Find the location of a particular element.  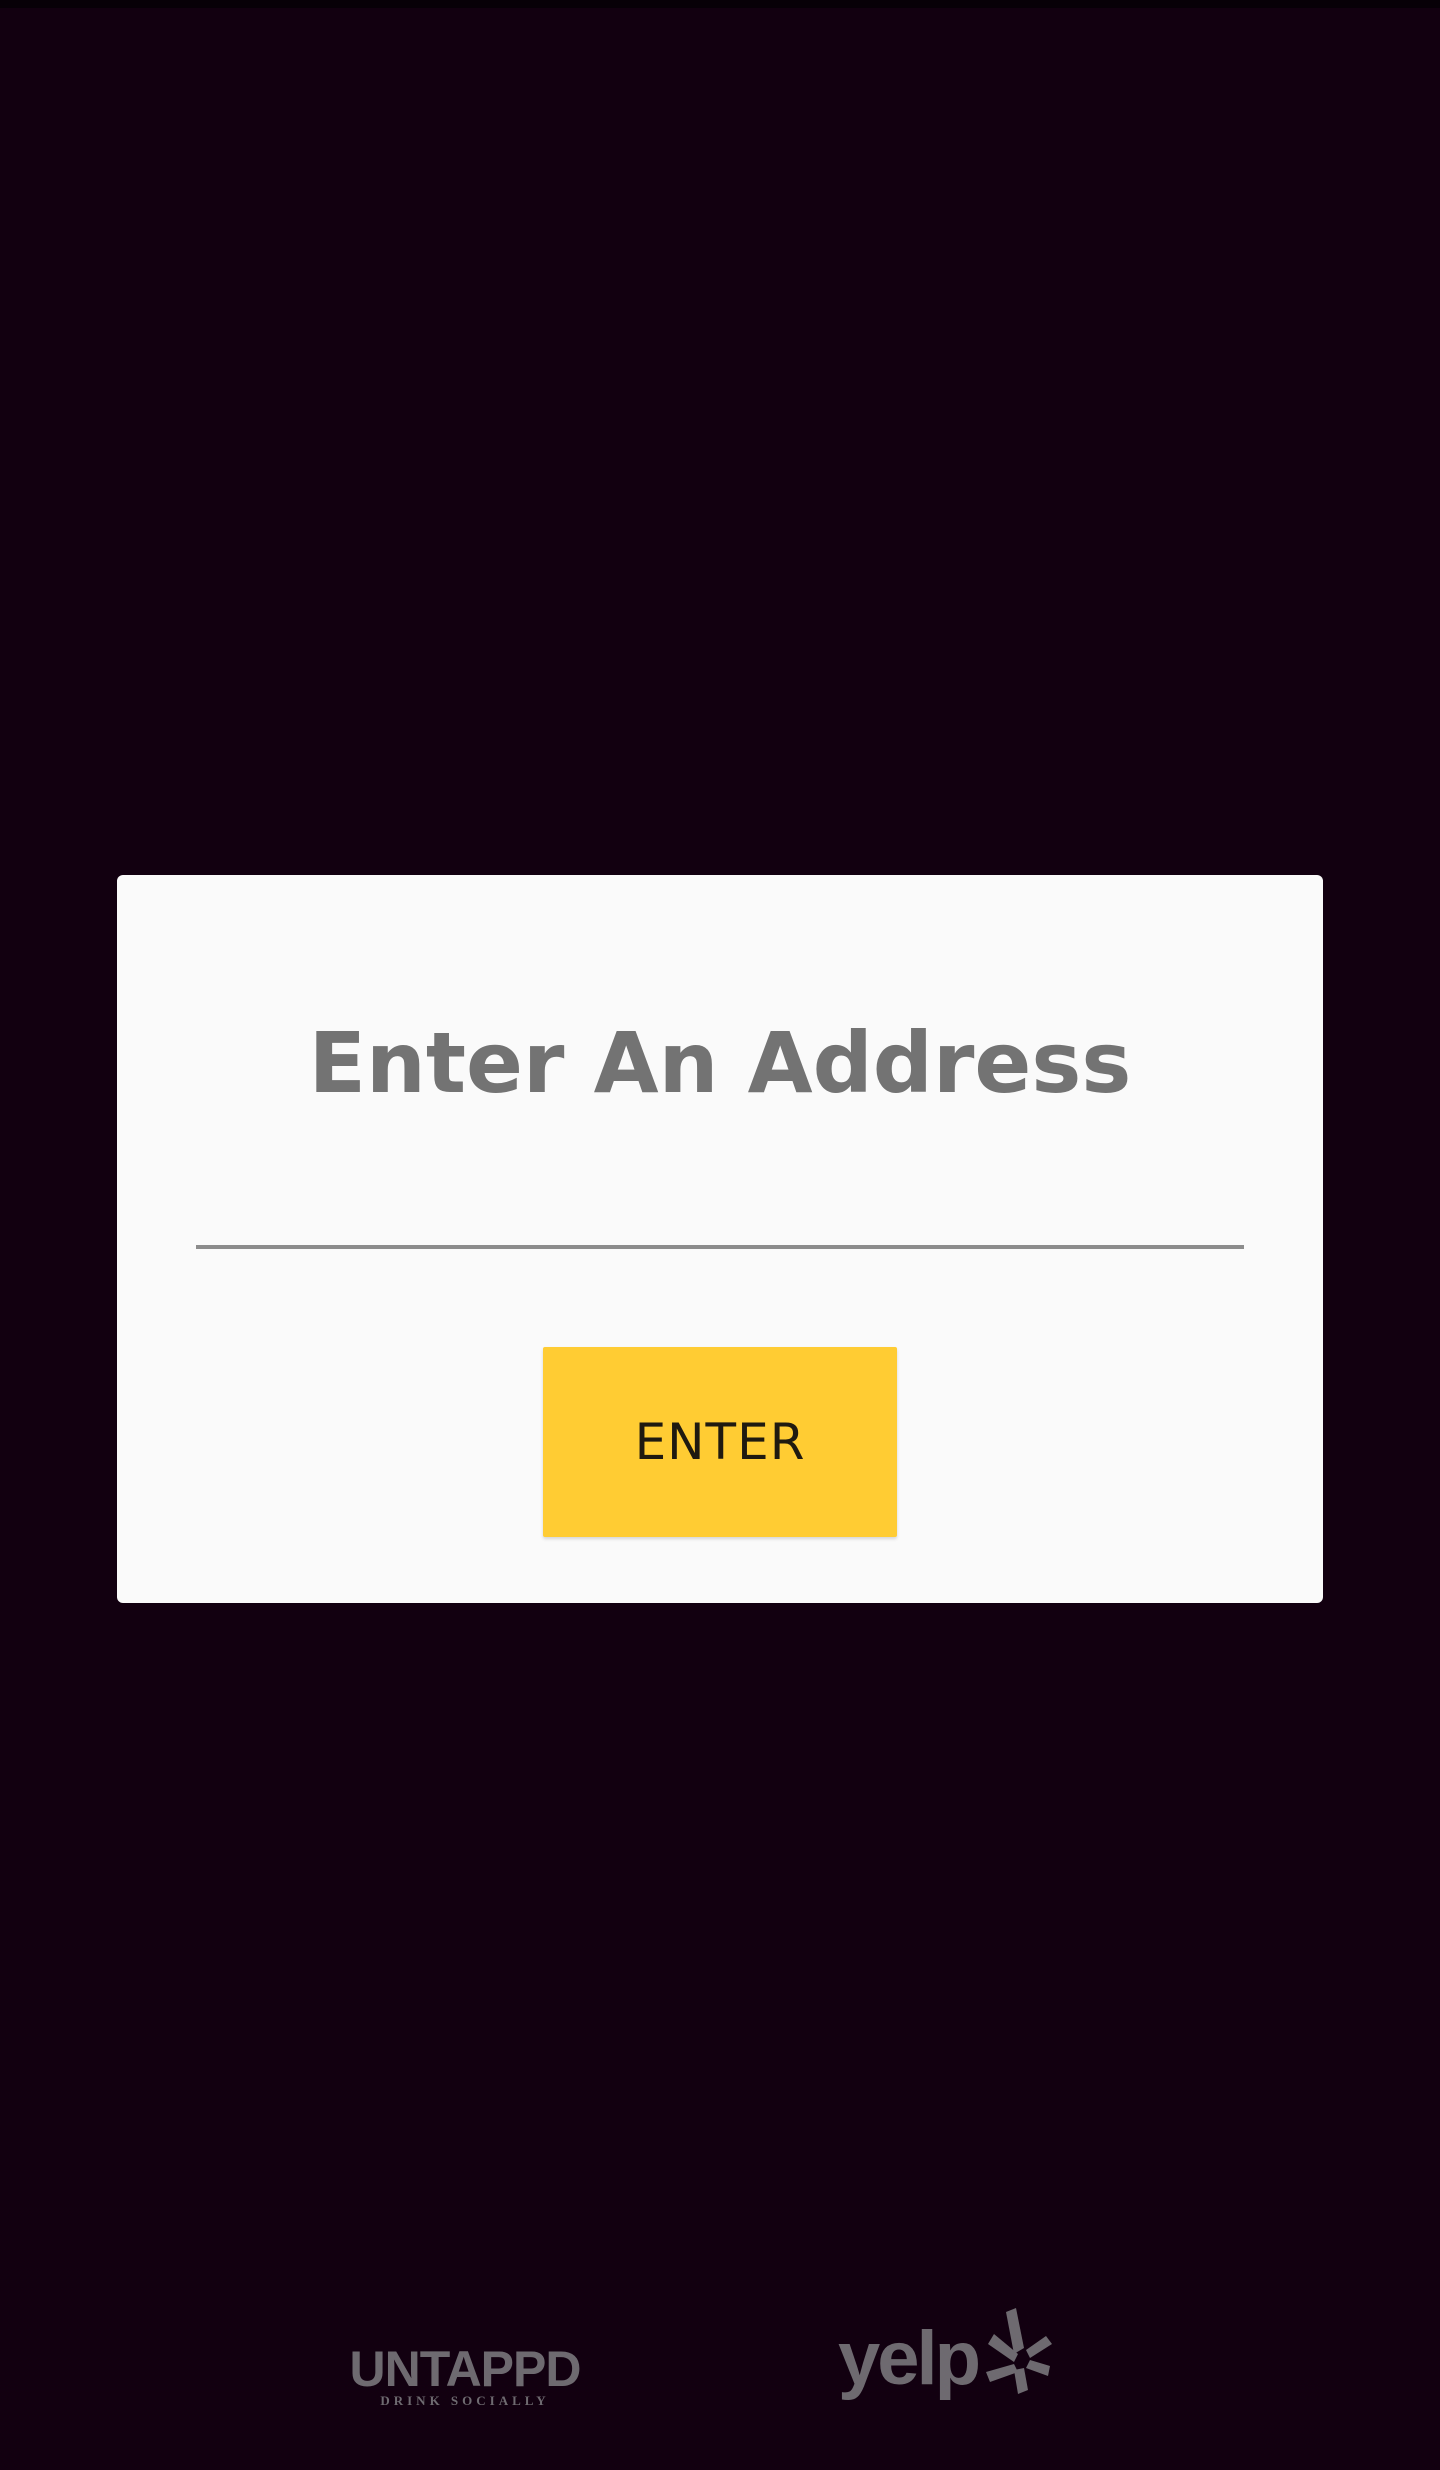

svg-text: yelp is located at coordinates (908, 2358).